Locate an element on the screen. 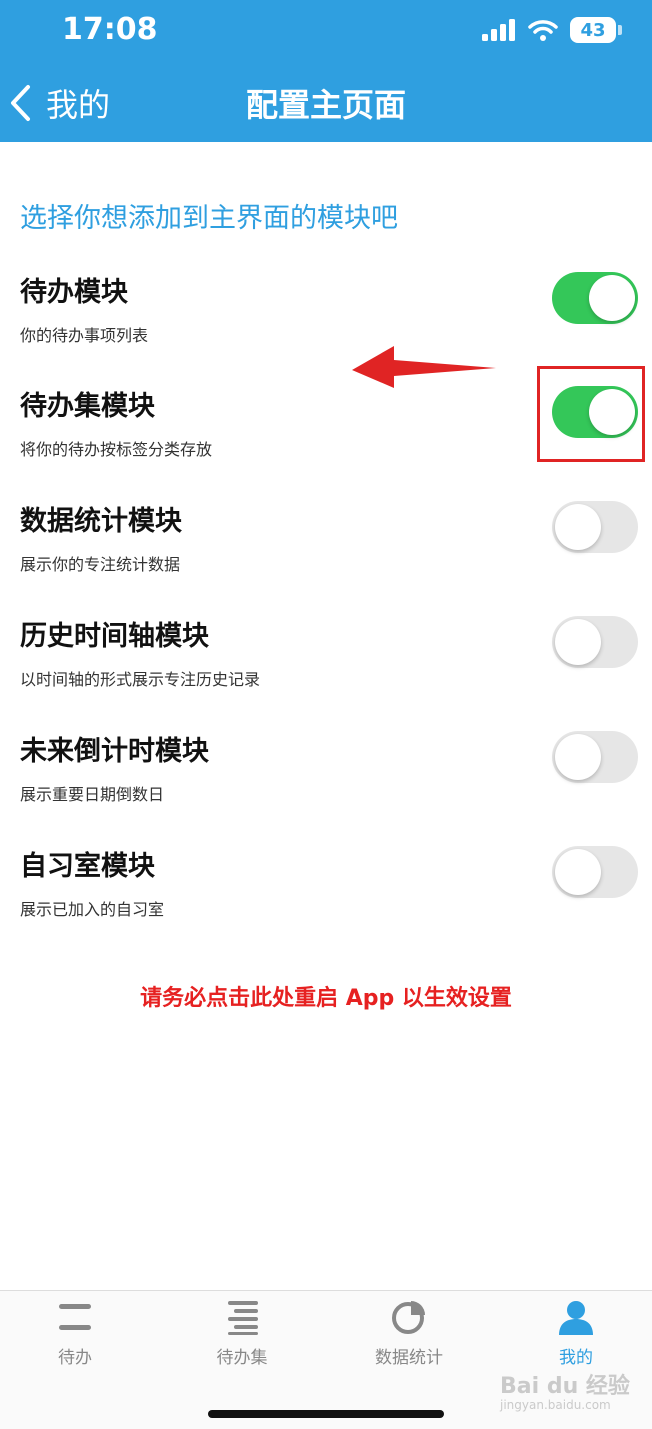 The height and width of the screenshot is (1429, 652). module-title: 历史时间轴模块 is located at coordinates (114, 636).